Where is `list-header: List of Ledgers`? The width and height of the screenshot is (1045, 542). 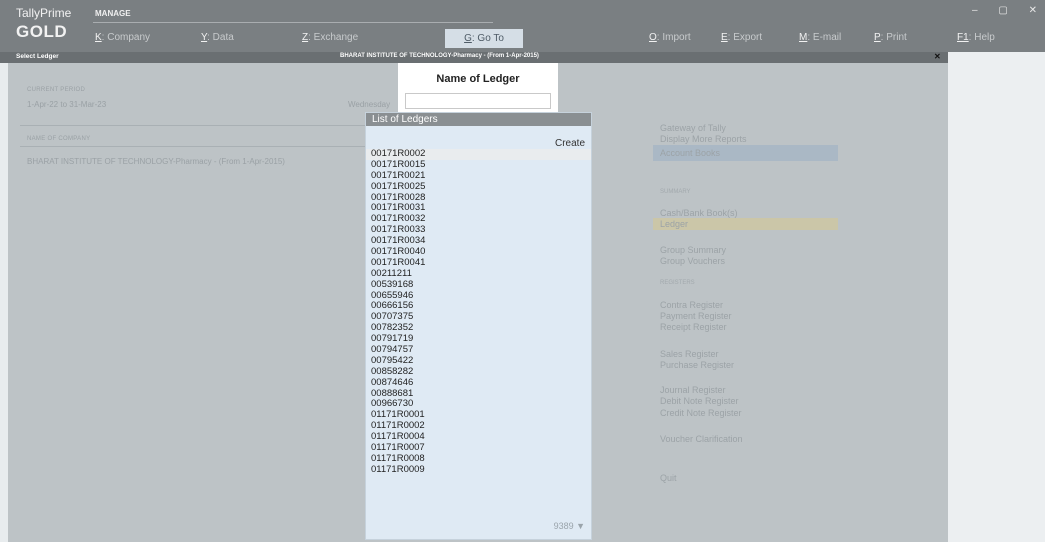 list-header: List of Ledgers is located at coordinates (478, 119).